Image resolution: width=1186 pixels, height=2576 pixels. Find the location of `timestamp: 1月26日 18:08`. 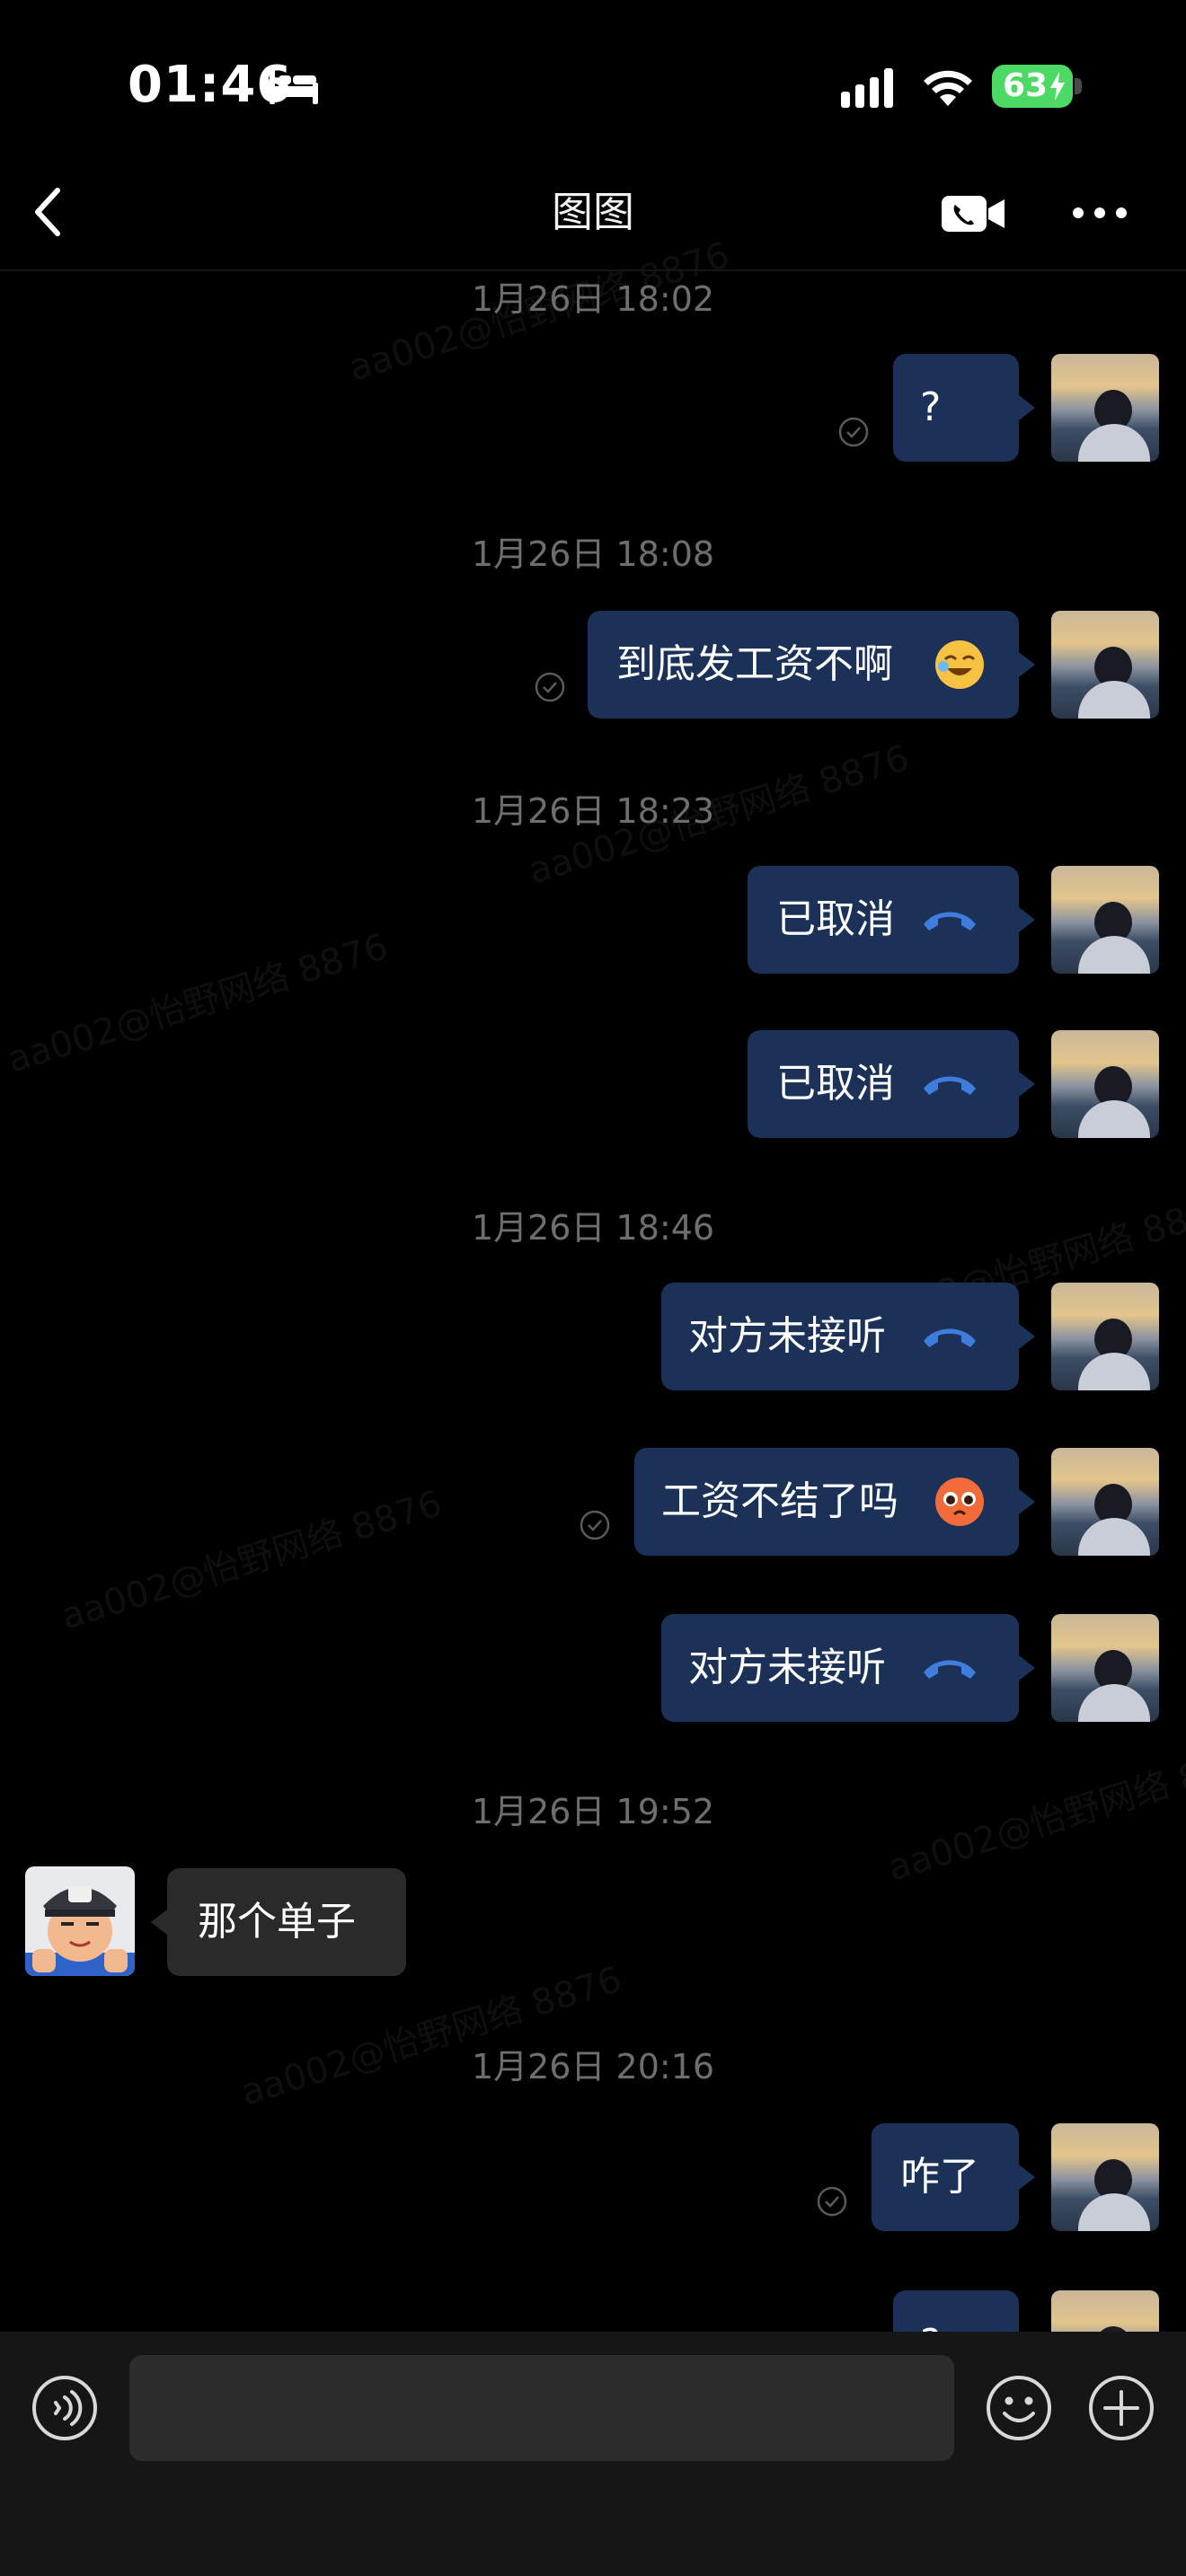

timestamp: 1月26日 18:08 is located at coordinates (593, 554).